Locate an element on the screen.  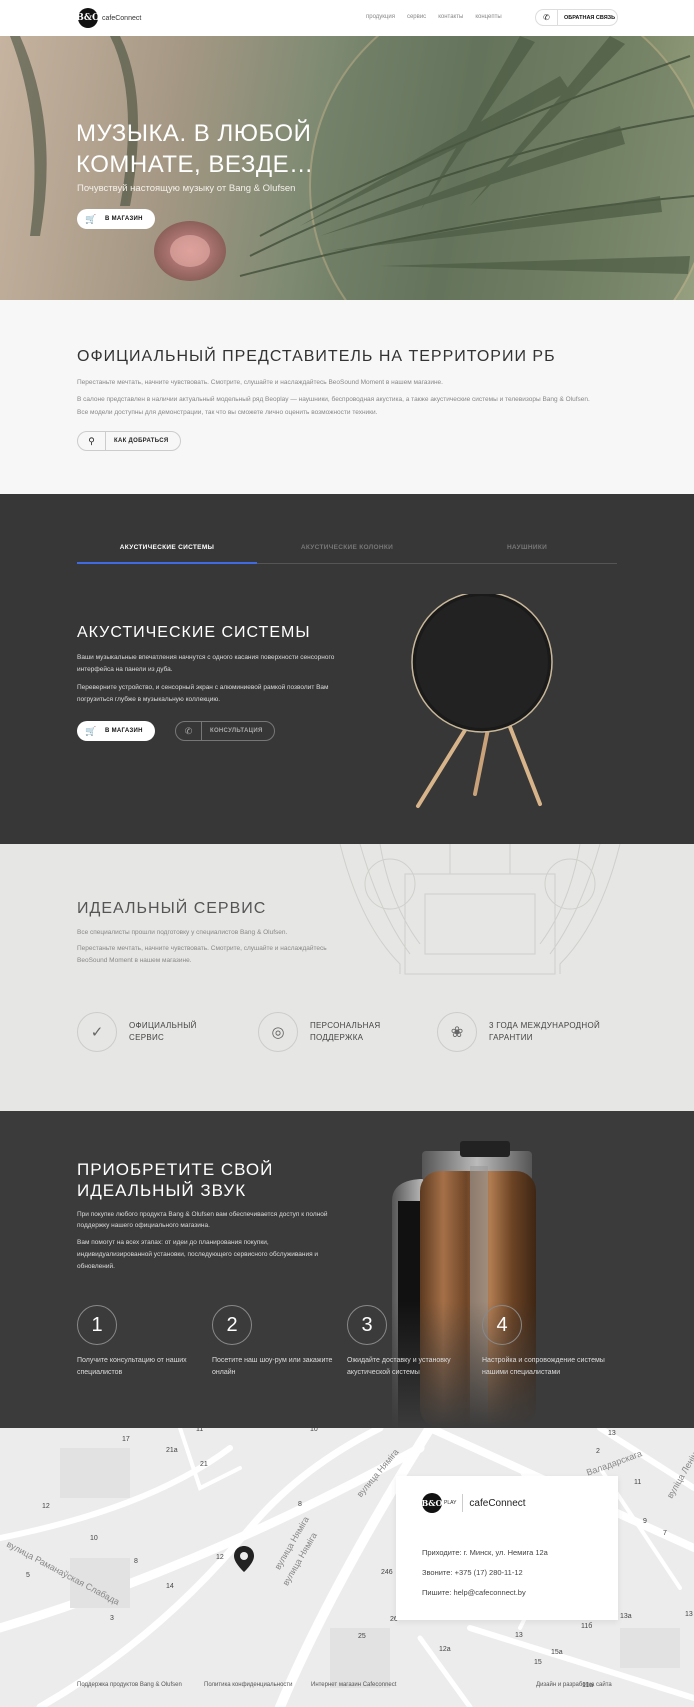
nav-products: продукция is located at coordinates (380, 17).